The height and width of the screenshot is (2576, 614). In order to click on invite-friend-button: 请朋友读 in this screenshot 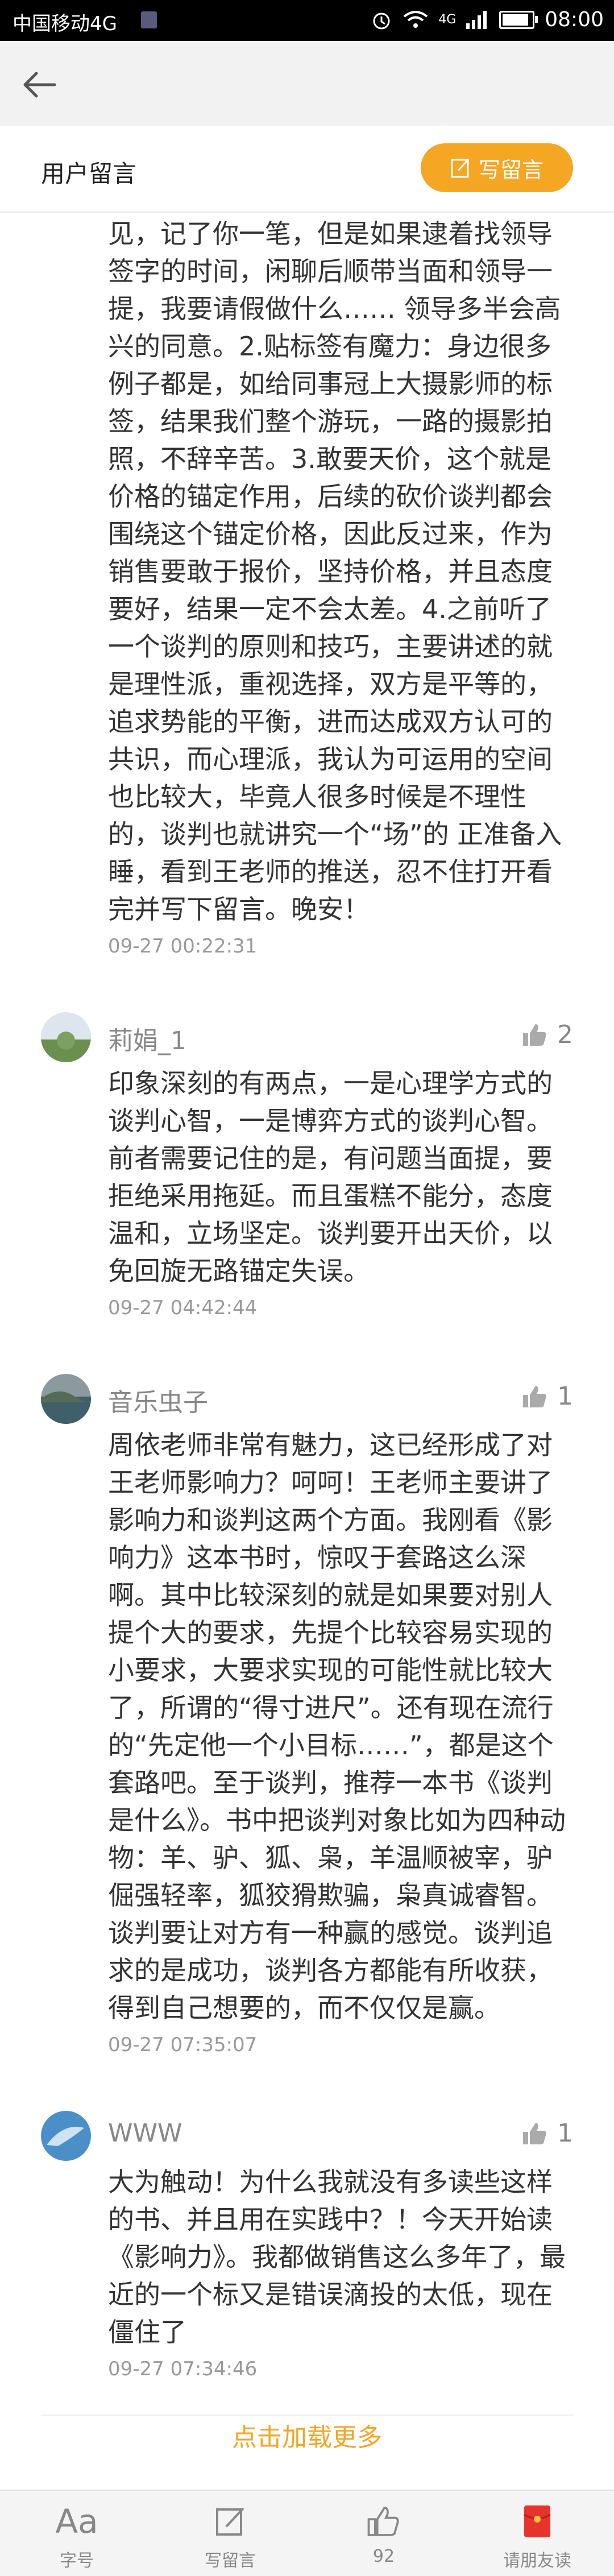, I will do `click(537, 2533)`.